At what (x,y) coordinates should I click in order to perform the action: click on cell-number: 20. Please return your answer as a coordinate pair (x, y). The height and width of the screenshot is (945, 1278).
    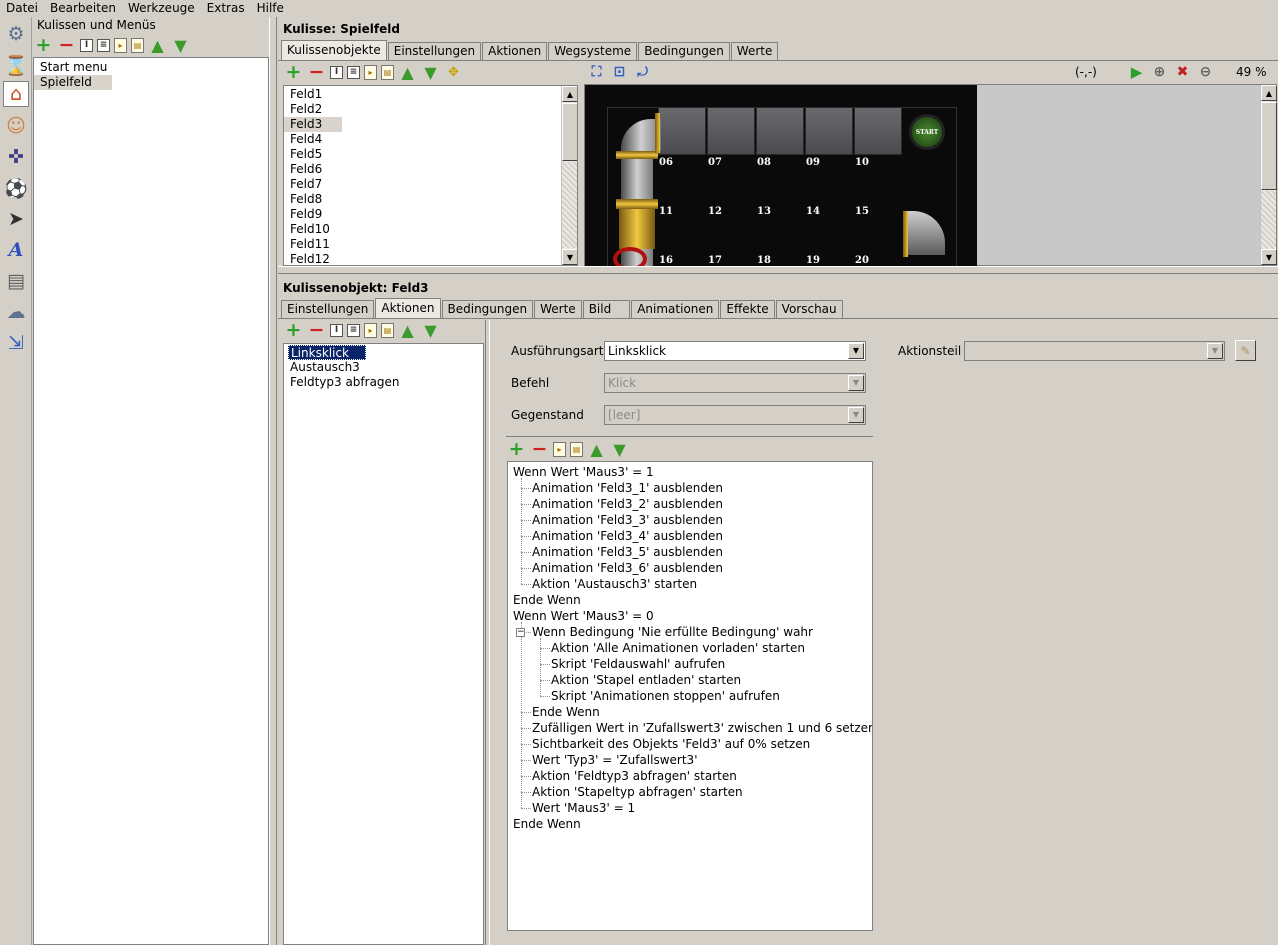
    Looking at the image, I should click on (862, 260).